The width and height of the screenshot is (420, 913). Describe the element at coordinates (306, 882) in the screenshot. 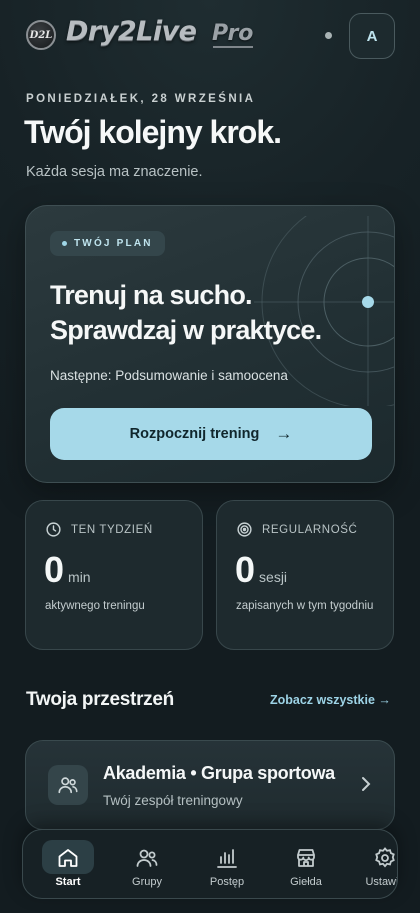

I see `tab-label: Giełda` at that location.